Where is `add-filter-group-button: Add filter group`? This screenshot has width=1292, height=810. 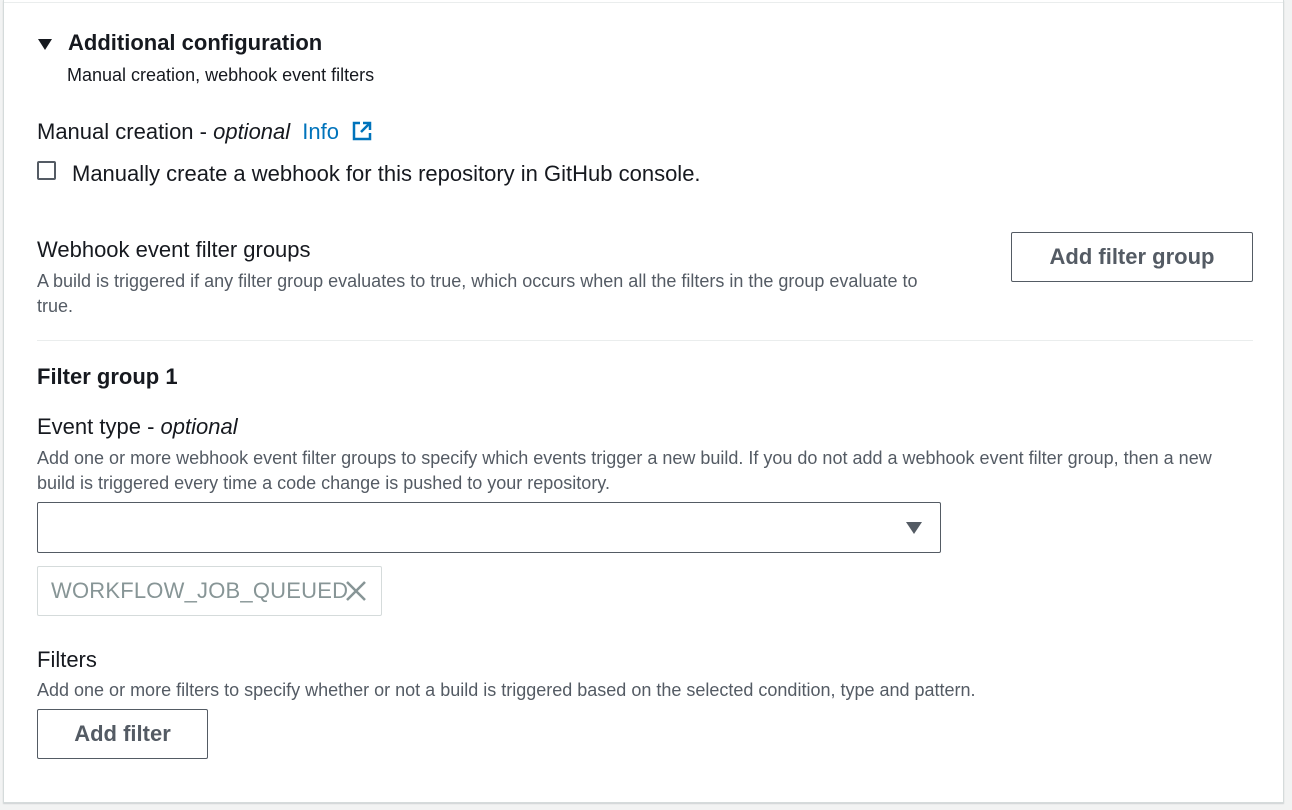 add-filter-group-button: Add filter group is located at coordinates (1132, 257).